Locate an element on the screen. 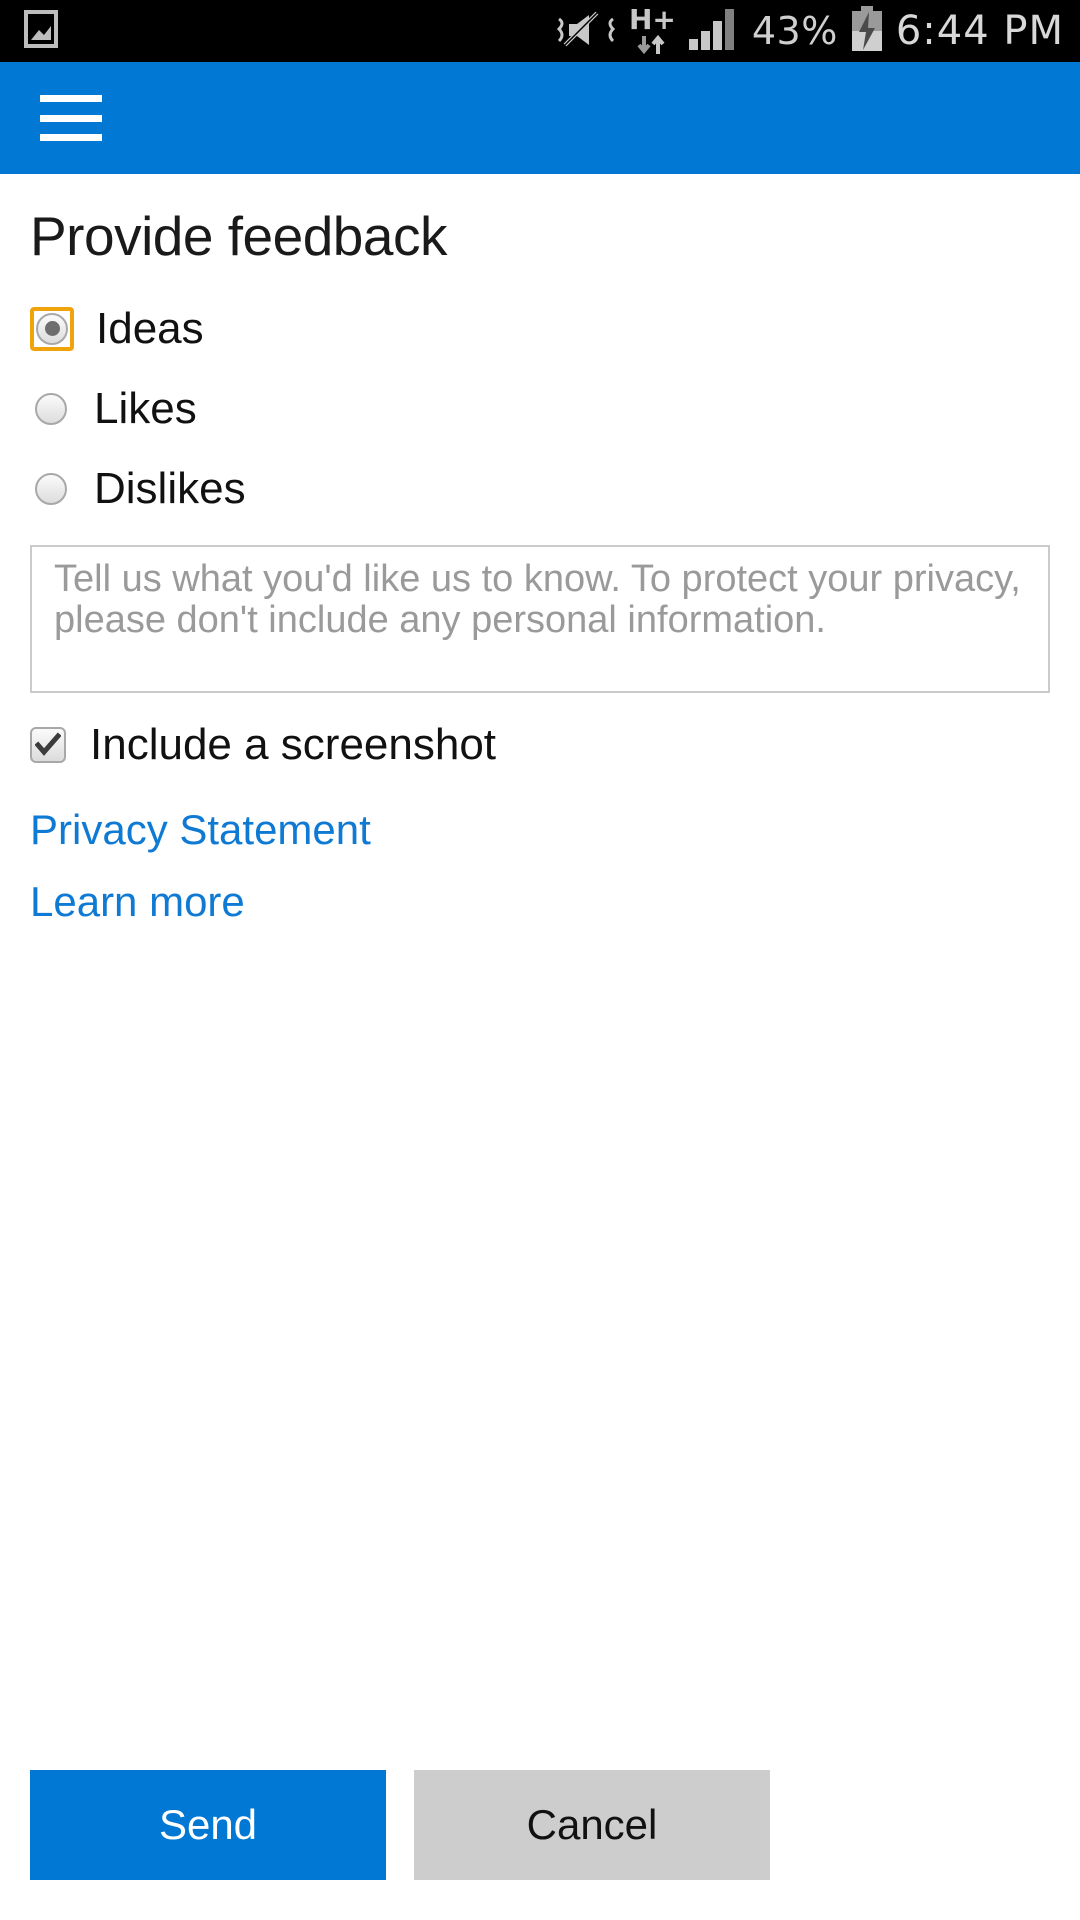 This screenshot has width=1080, height=1920. battery-charging-icon is located at coordinates (867, 31).